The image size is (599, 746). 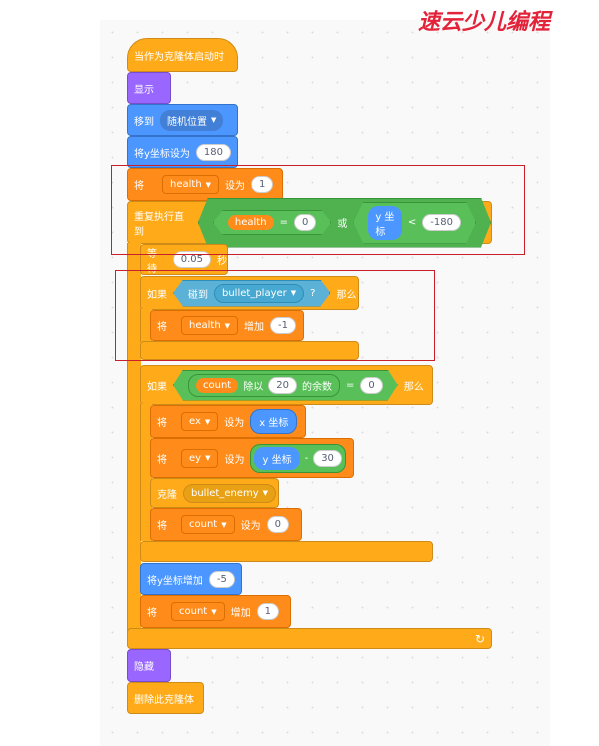 I want to click on clone-dropdown: bullet_enemy ▼, so click(x=230, y=493).